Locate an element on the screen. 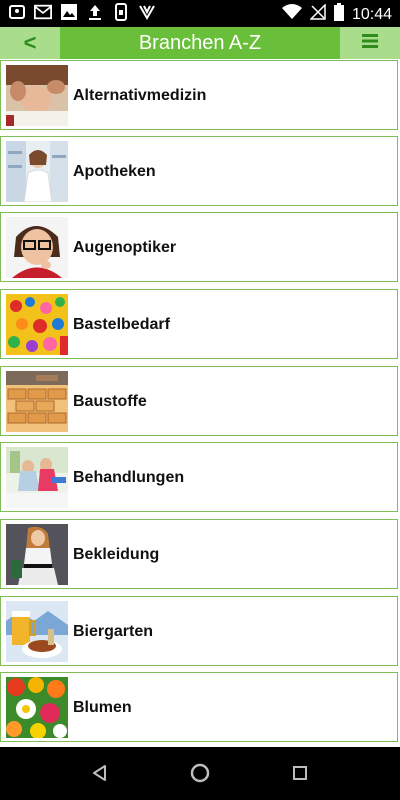 The height and width of the screenshot is (800, 400). pharmacist-photo is located at coordinates (37, 171).